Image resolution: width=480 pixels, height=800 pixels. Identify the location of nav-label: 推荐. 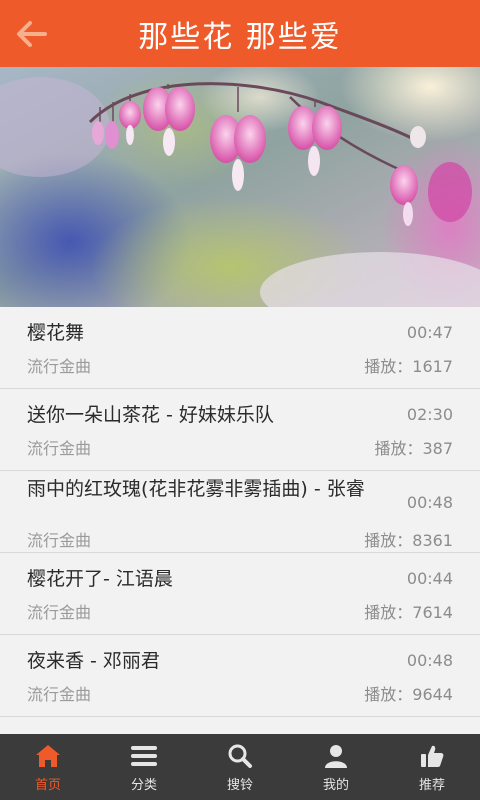
(431, 785).